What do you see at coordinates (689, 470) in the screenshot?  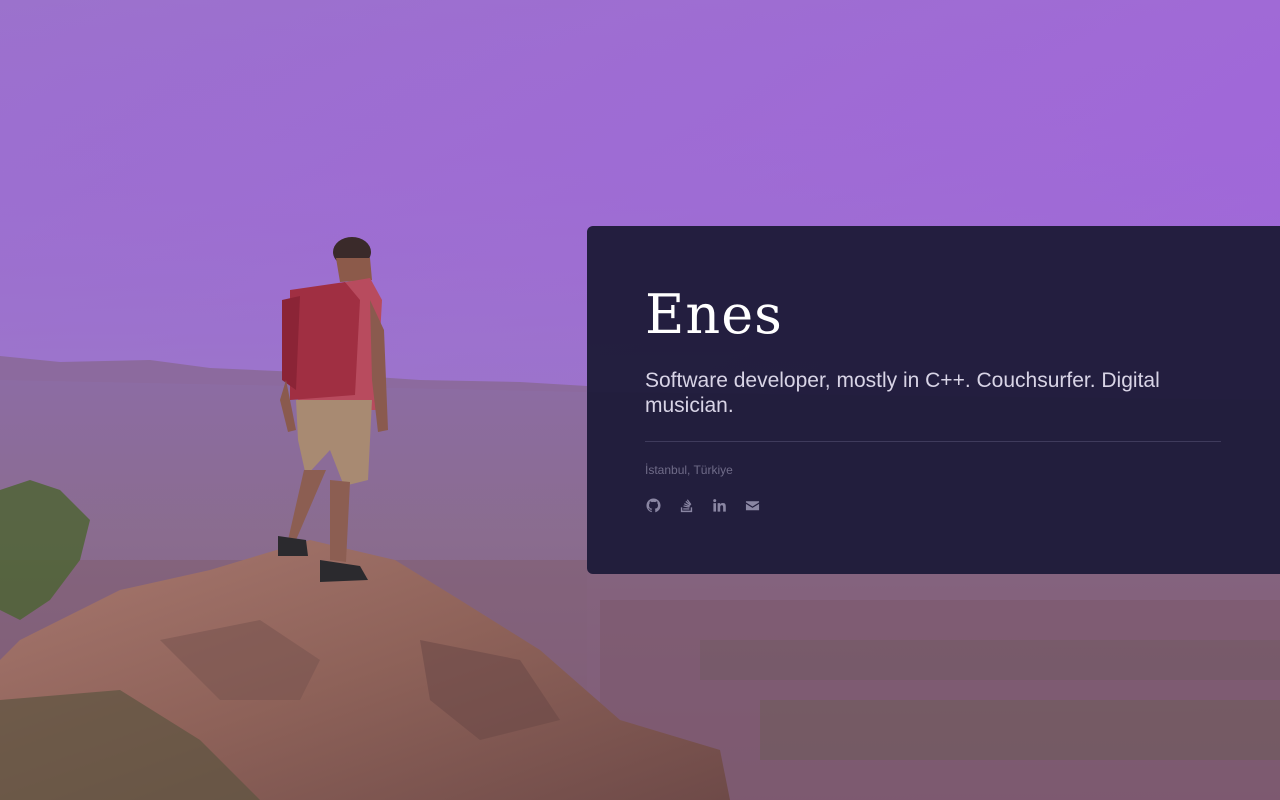 I see `profile-location: İstanbul, Türkiye` at bounding box center [689, 470].